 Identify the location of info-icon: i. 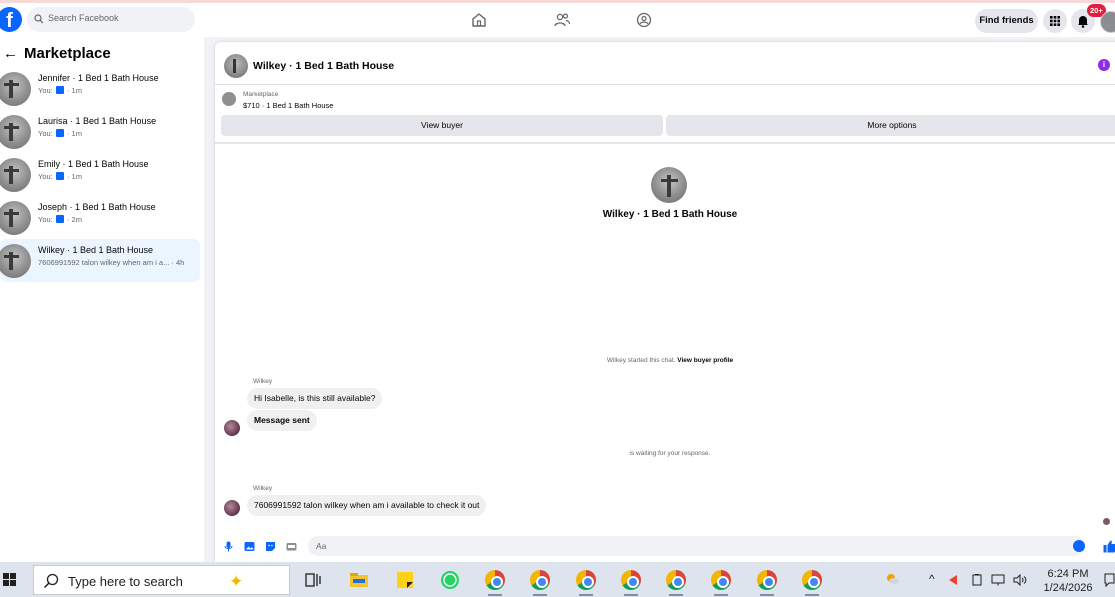
(1104, 65).